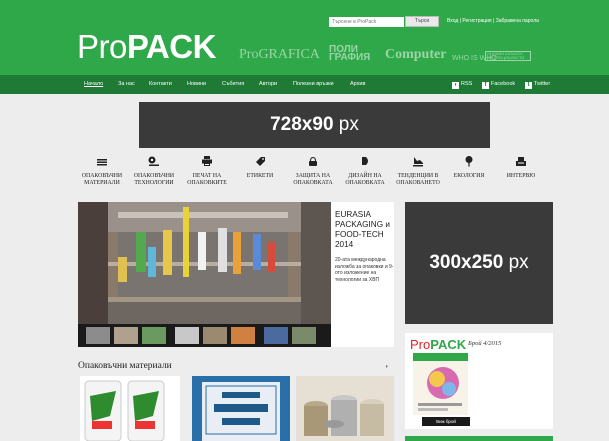 The height and width of the screenshot is (441, 609). What do you see at coordinates (313, 171) in the screenshot?
I see `category-package-protection: ЗАЩИТА НА ОПАКОВКАТА` at bounding box center [313, 171].